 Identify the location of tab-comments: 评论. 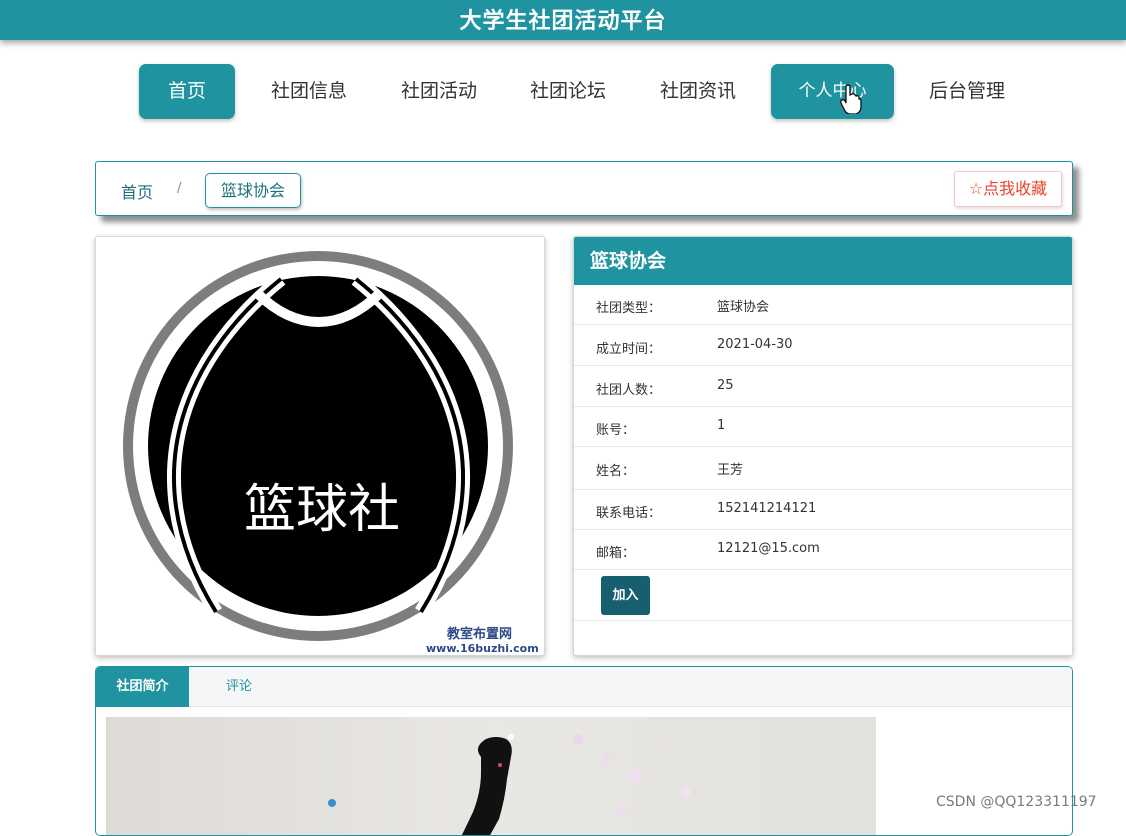
(239, 687).